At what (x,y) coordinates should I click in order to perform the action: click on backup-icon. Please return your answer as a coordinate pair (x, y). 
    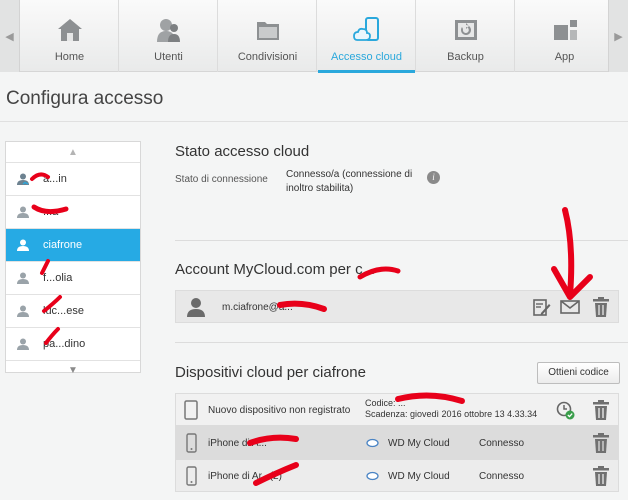
    Looking at the image, I should click on (466, 30).